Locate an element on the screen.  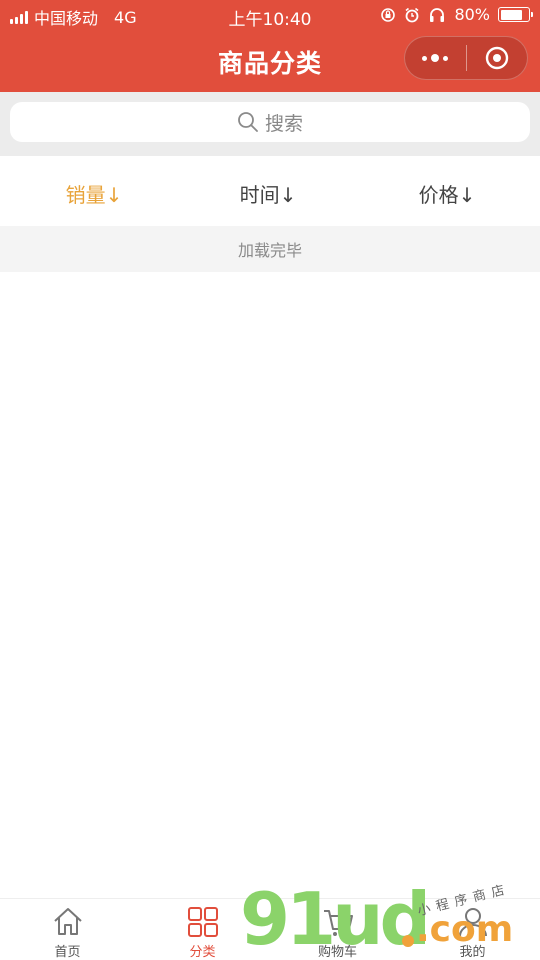
sort-by-time: 时间↓ is located at coordinates (268, 193).